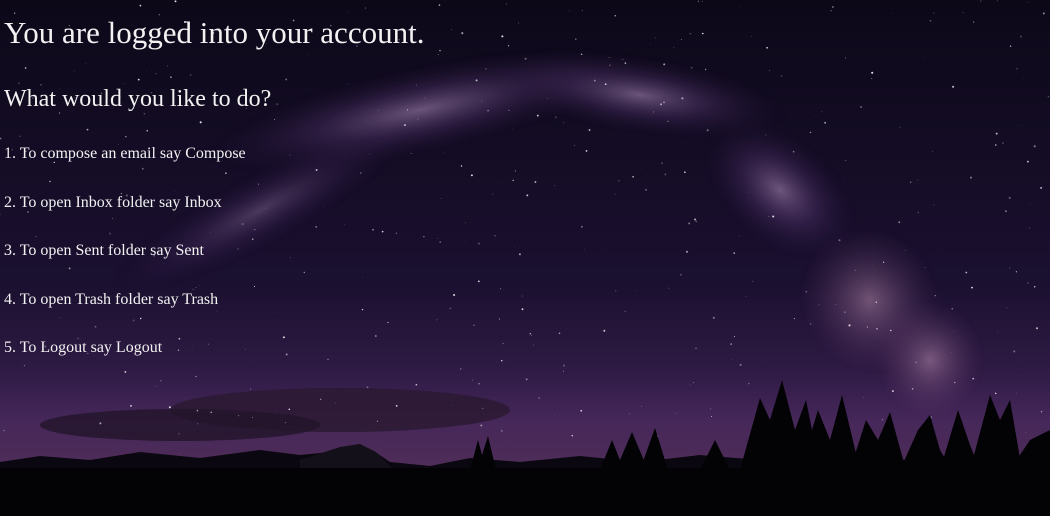 The height and width of the screenshot is (516, 1050). What do you see at coordinates (111, 299) in the screenshot?
I see `option-trash: 4. To open Trash folder say Trash` at bounding box center [111, 299].